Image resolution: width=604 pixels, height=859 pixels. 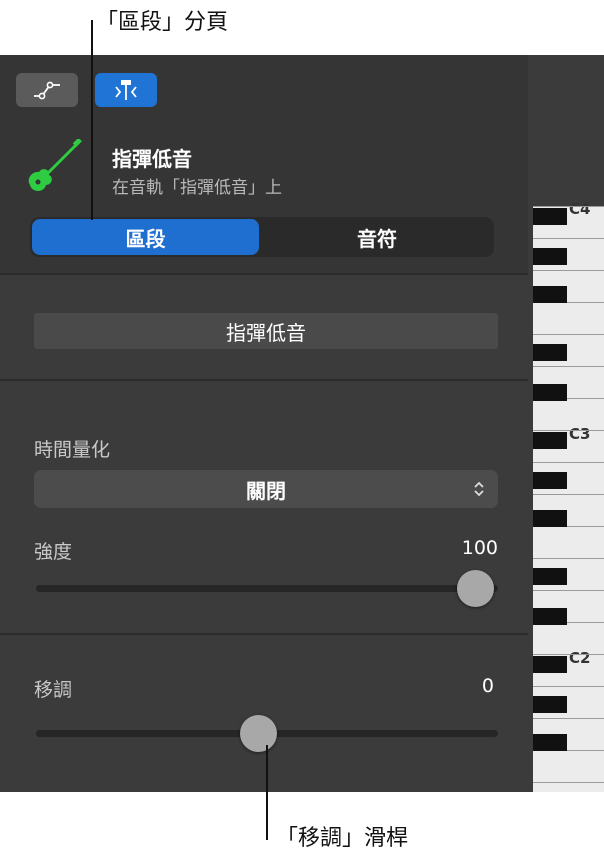 I want to click on smart-controls-button, so click(x=126, y=90).